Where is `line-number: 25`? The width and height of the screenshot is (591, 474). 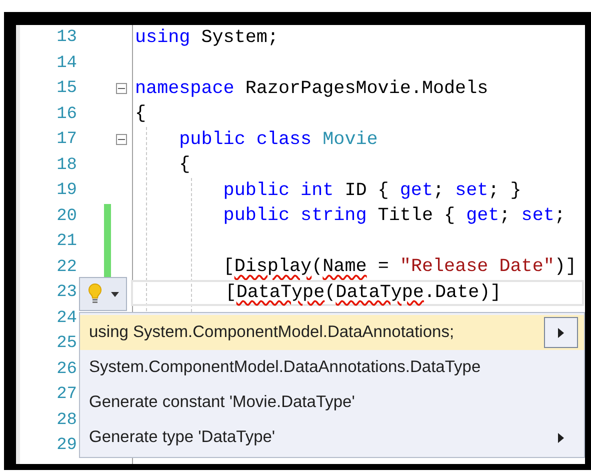
line-number: 25 is located at coordinates (66, 343).